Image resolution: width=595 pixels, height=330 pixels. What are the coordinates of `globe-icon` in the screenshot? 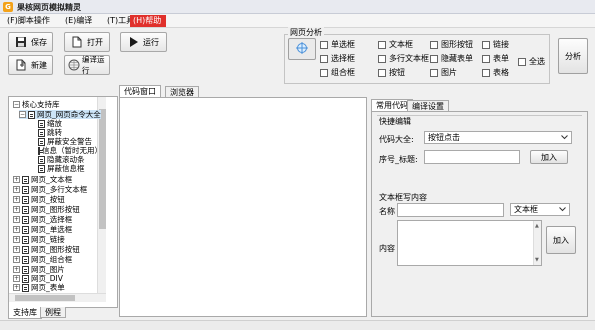 It's located at (74, 65).